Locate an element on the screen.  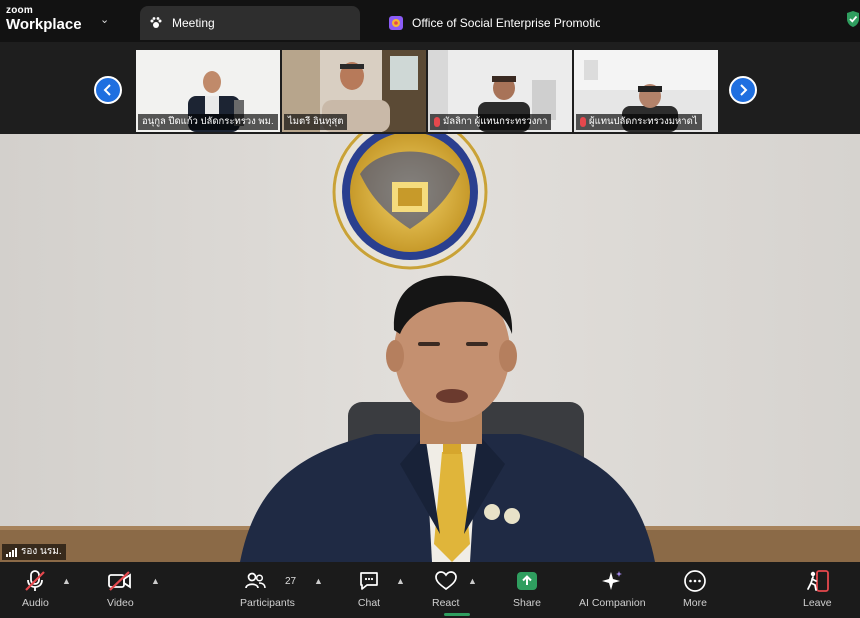
participants-label: Participants is located at coordinates (267, 603).